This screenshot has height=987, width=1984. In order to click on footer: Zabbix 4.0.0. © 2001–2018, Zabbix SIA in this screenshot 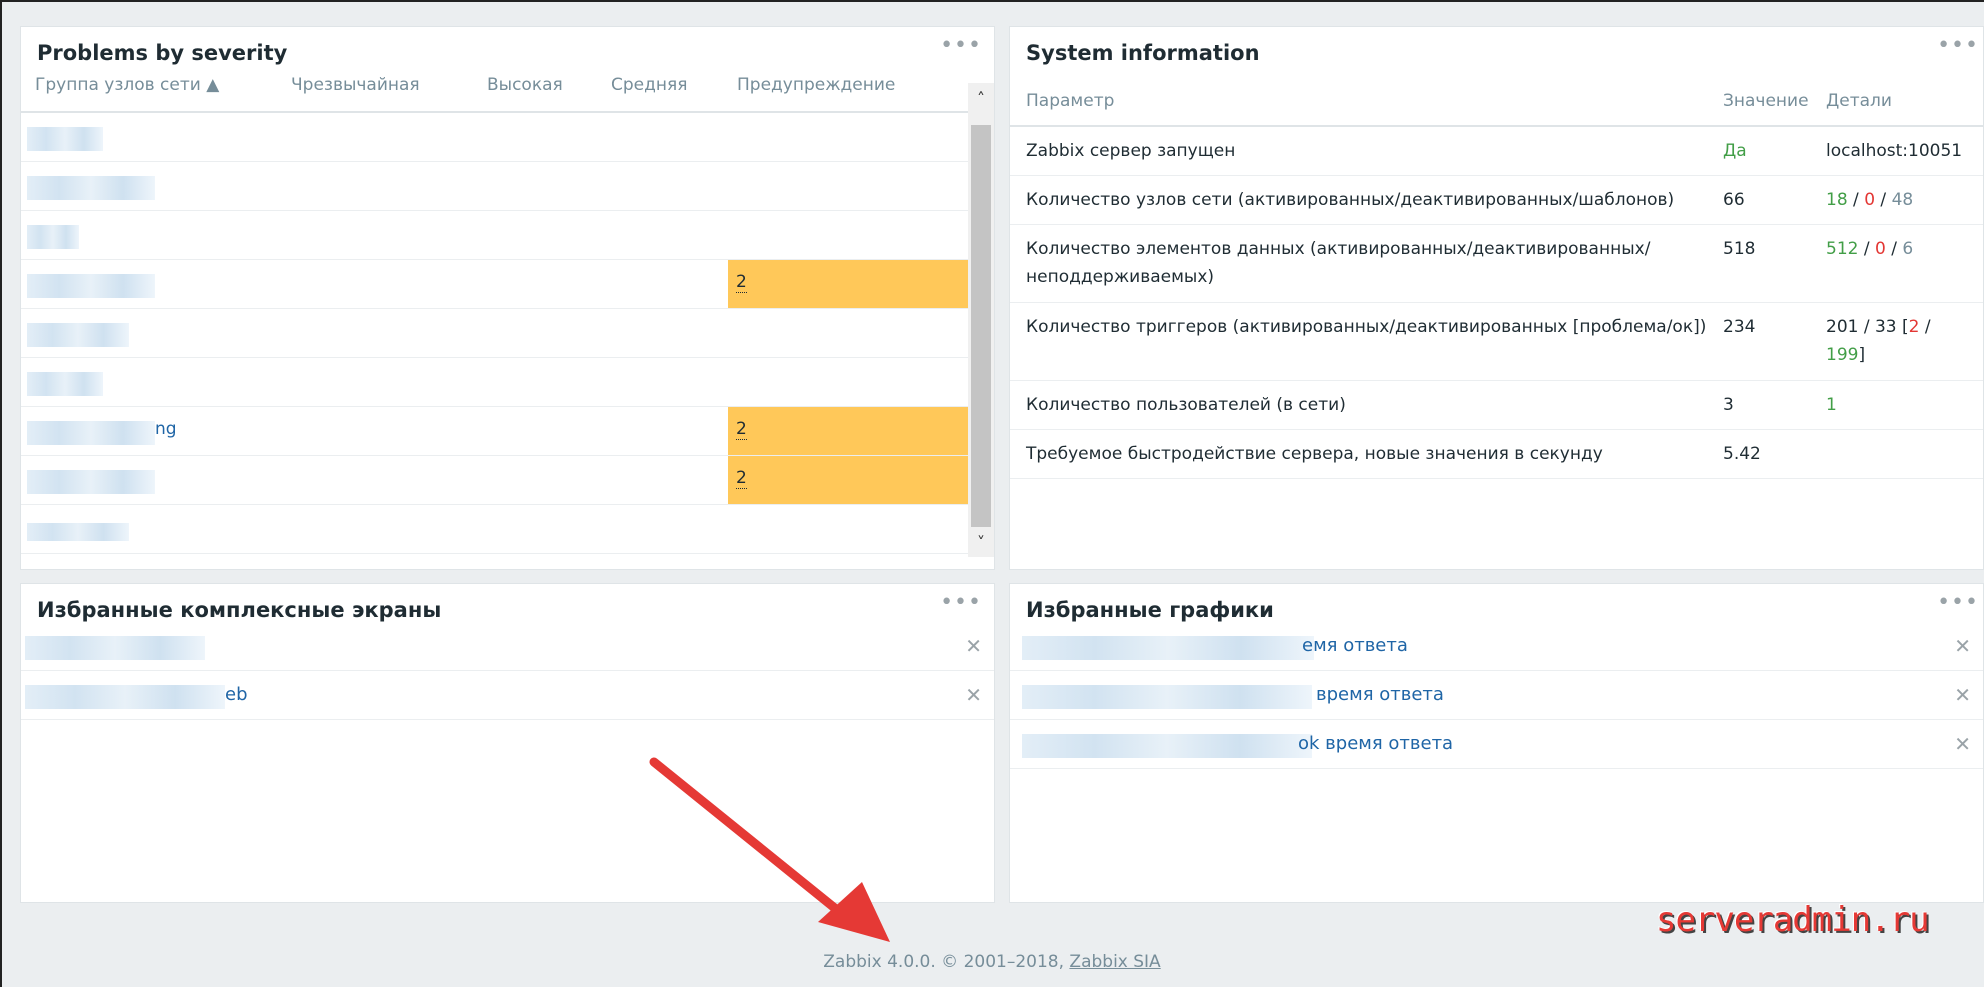, I will do `click(992, 962)`.